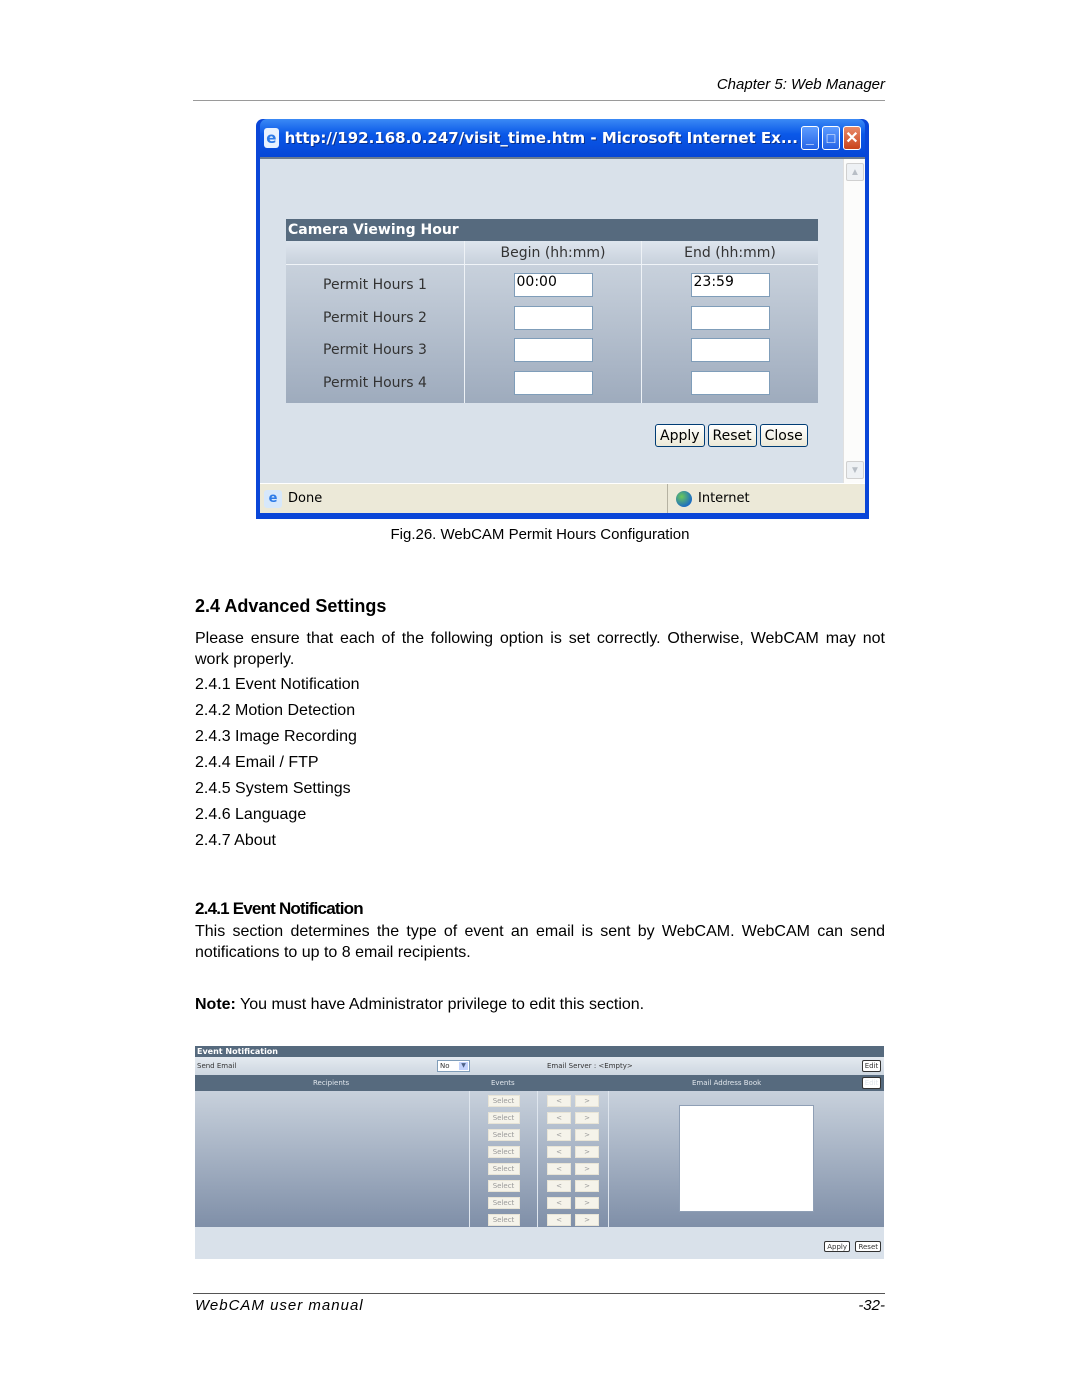  I want to click on header-address-book: Email Address Book, so click(727, 1083).